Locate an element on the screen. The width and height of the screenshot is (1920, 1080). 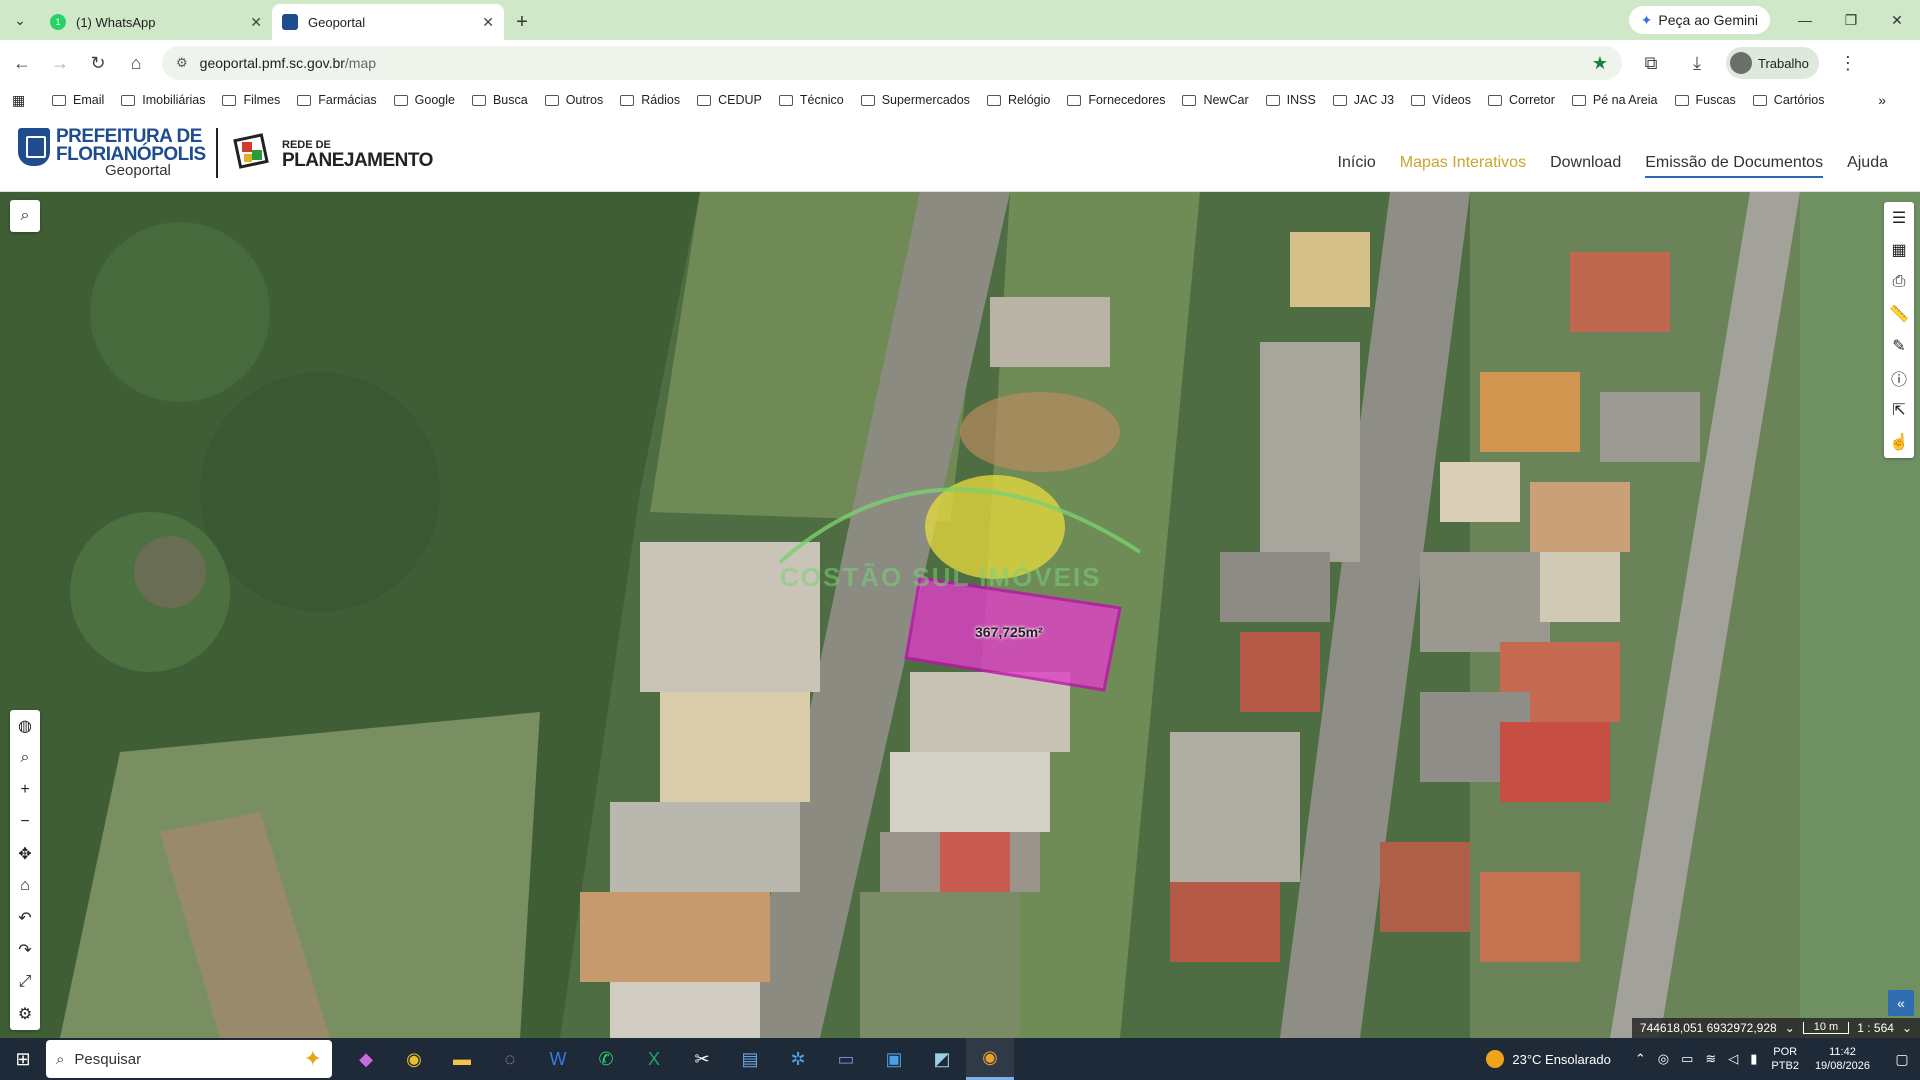
app-tray-icon: ◎ is located at coordinates (1663, 1059).